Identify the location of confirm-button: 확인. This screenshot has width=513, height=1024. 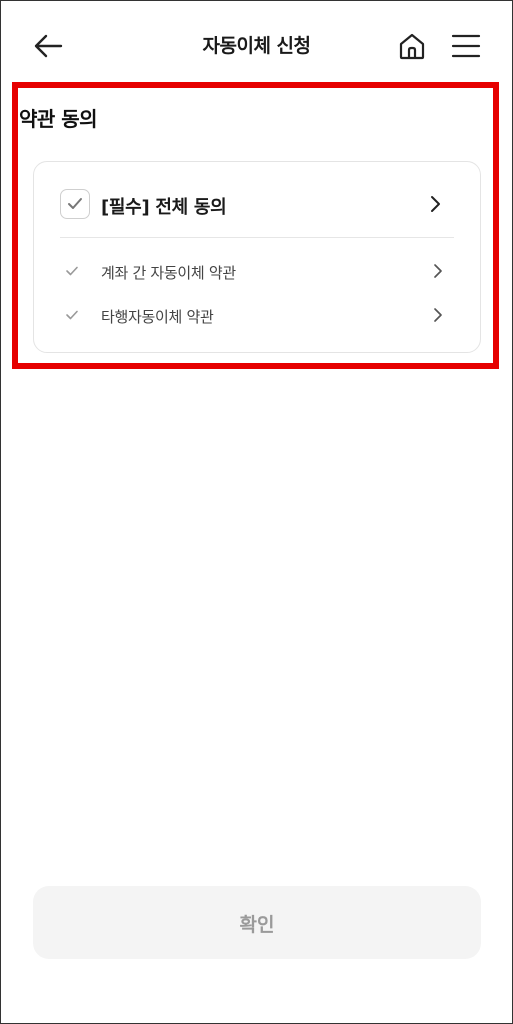
(257, 922).